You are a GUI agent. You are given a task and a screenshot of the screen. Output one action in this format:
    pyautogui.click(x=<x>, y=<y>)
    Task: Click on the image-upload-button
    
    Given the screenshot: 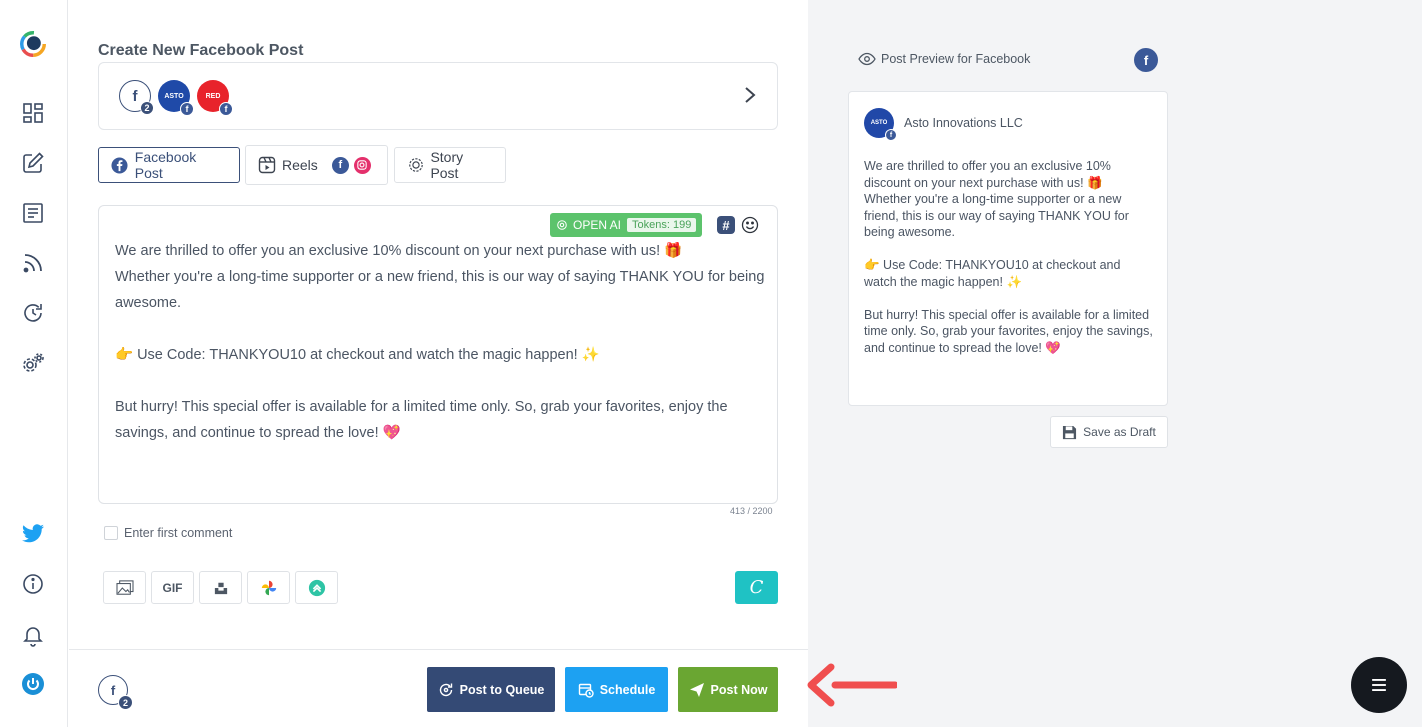 What is the action you would take?
    pyautogui.click(x=124, y=587)
    